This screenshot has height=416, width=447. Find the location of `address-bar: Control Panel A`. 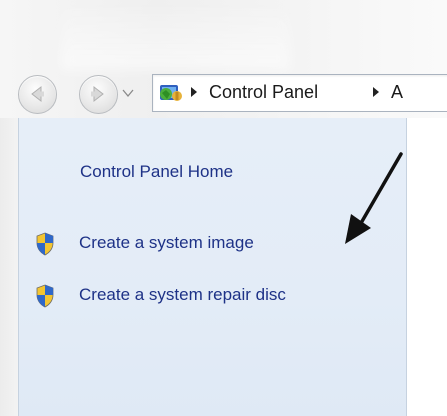

address-bar: Control Panel A is located at coordinates (299, 93).